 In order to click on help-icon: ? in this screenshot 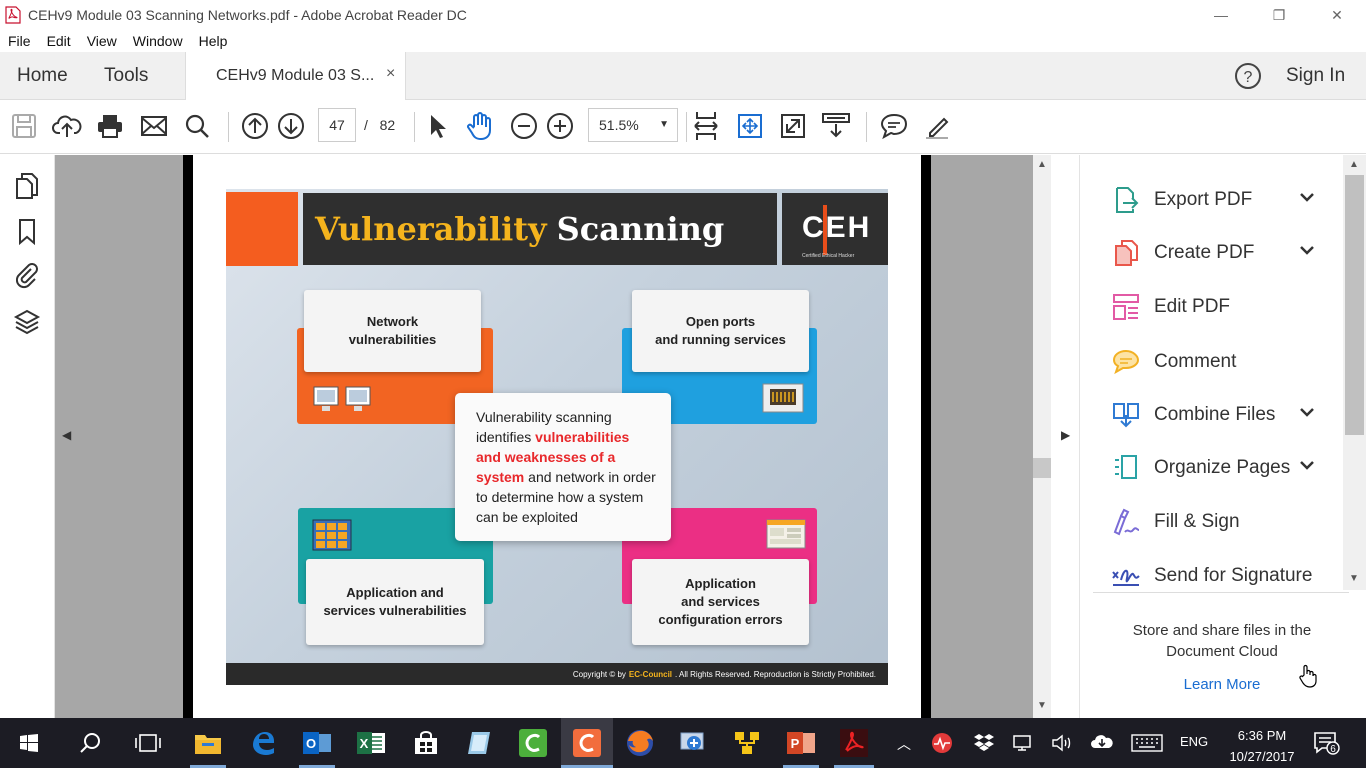, I will do `click(1248, 76)`.